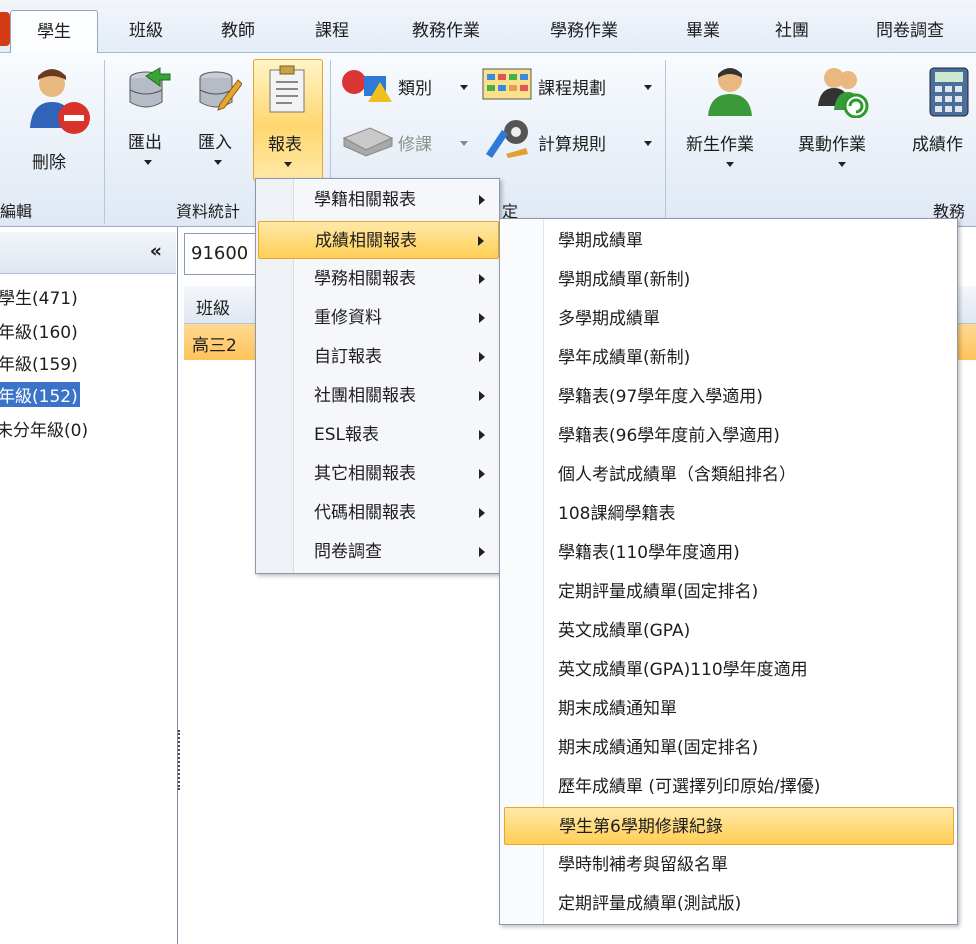 The image size is (976, 944). I want to click on tab-student: 學生, so click(54, 32).